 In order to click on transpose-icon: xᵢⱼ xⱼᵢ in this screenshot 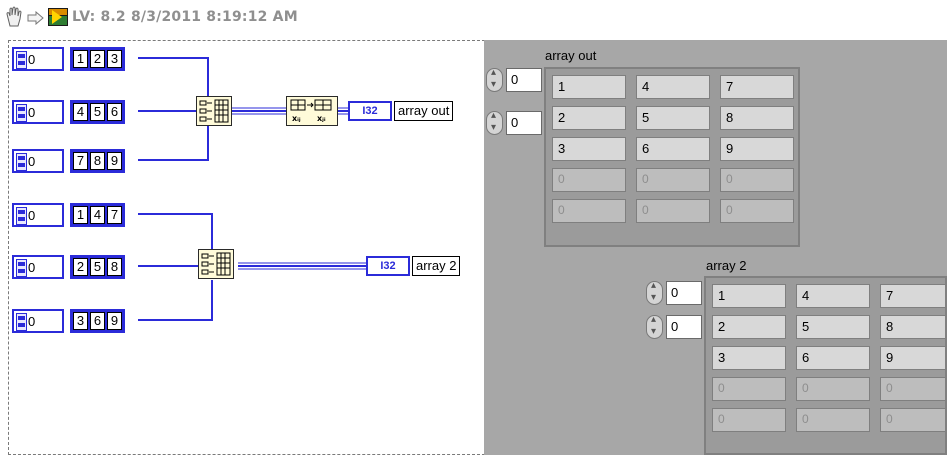, I will do `click(311, 111)`.